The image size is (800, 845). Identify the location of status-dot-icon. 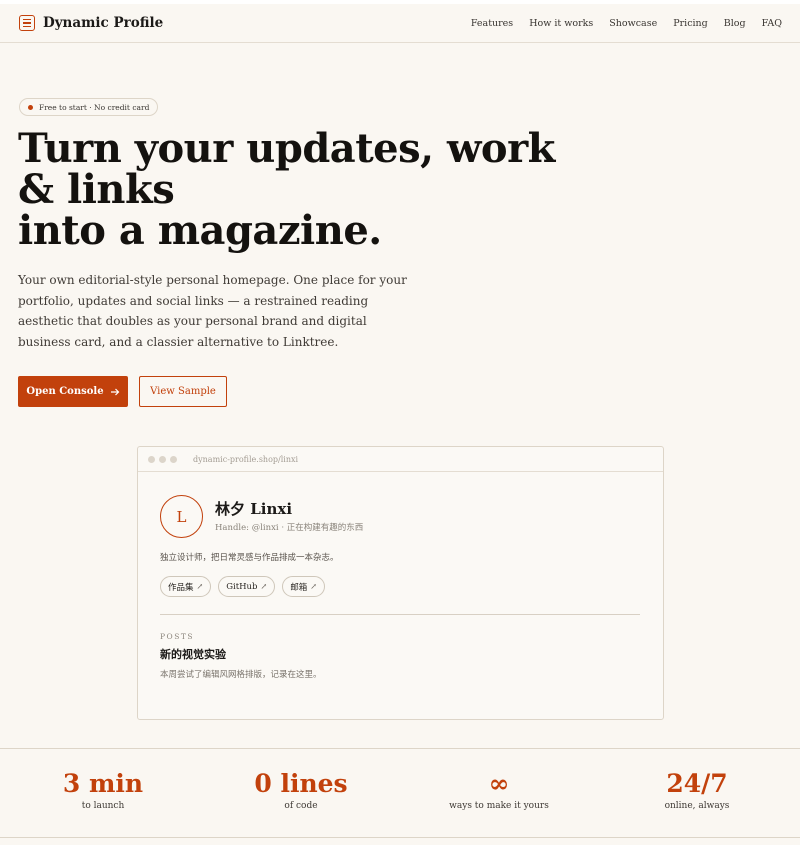
(30, 107).